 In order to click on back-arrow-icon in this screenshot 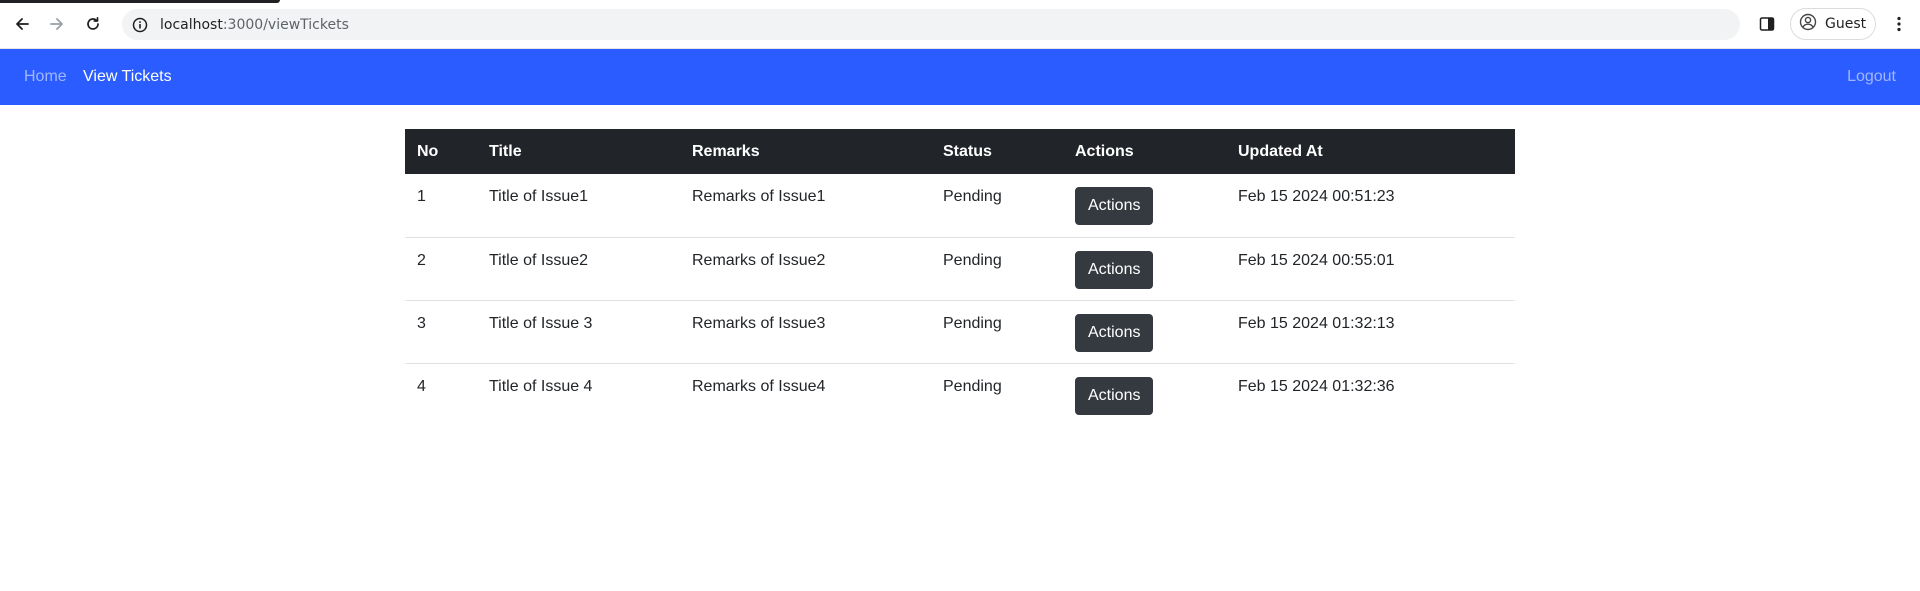, I will do `click(22, 24)`.